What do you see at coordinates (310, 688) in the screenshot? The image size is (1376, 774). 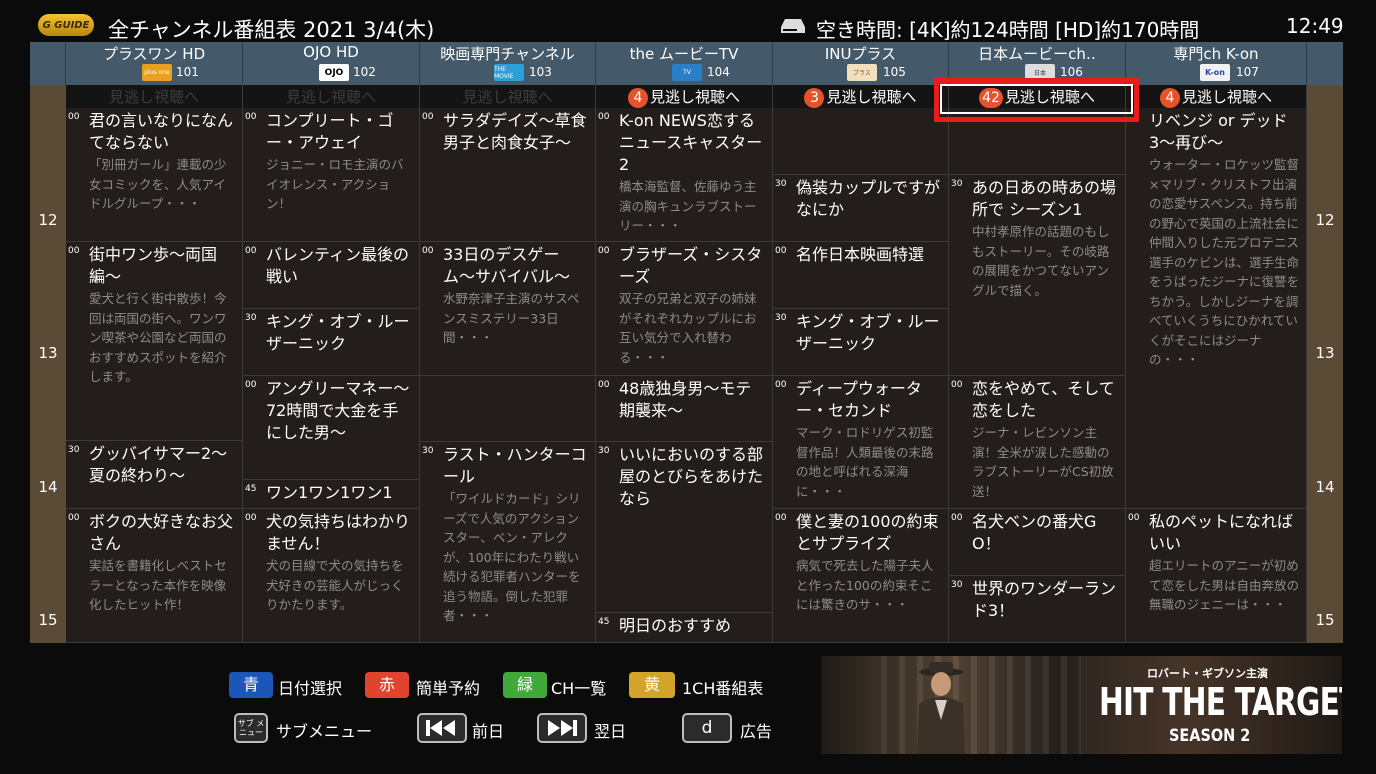 I see `blue-key-label: 日付選択` at bounding box center [310, 688].